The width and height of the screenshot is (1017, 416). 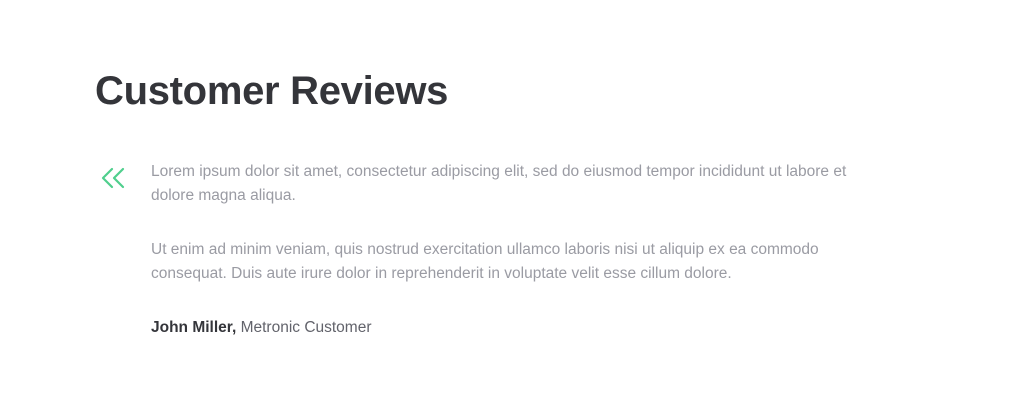 What do you see at coordinates (114, 178) in the screenshot?
I see `double-chevron-left-icon` at bounding box center [114, 178].